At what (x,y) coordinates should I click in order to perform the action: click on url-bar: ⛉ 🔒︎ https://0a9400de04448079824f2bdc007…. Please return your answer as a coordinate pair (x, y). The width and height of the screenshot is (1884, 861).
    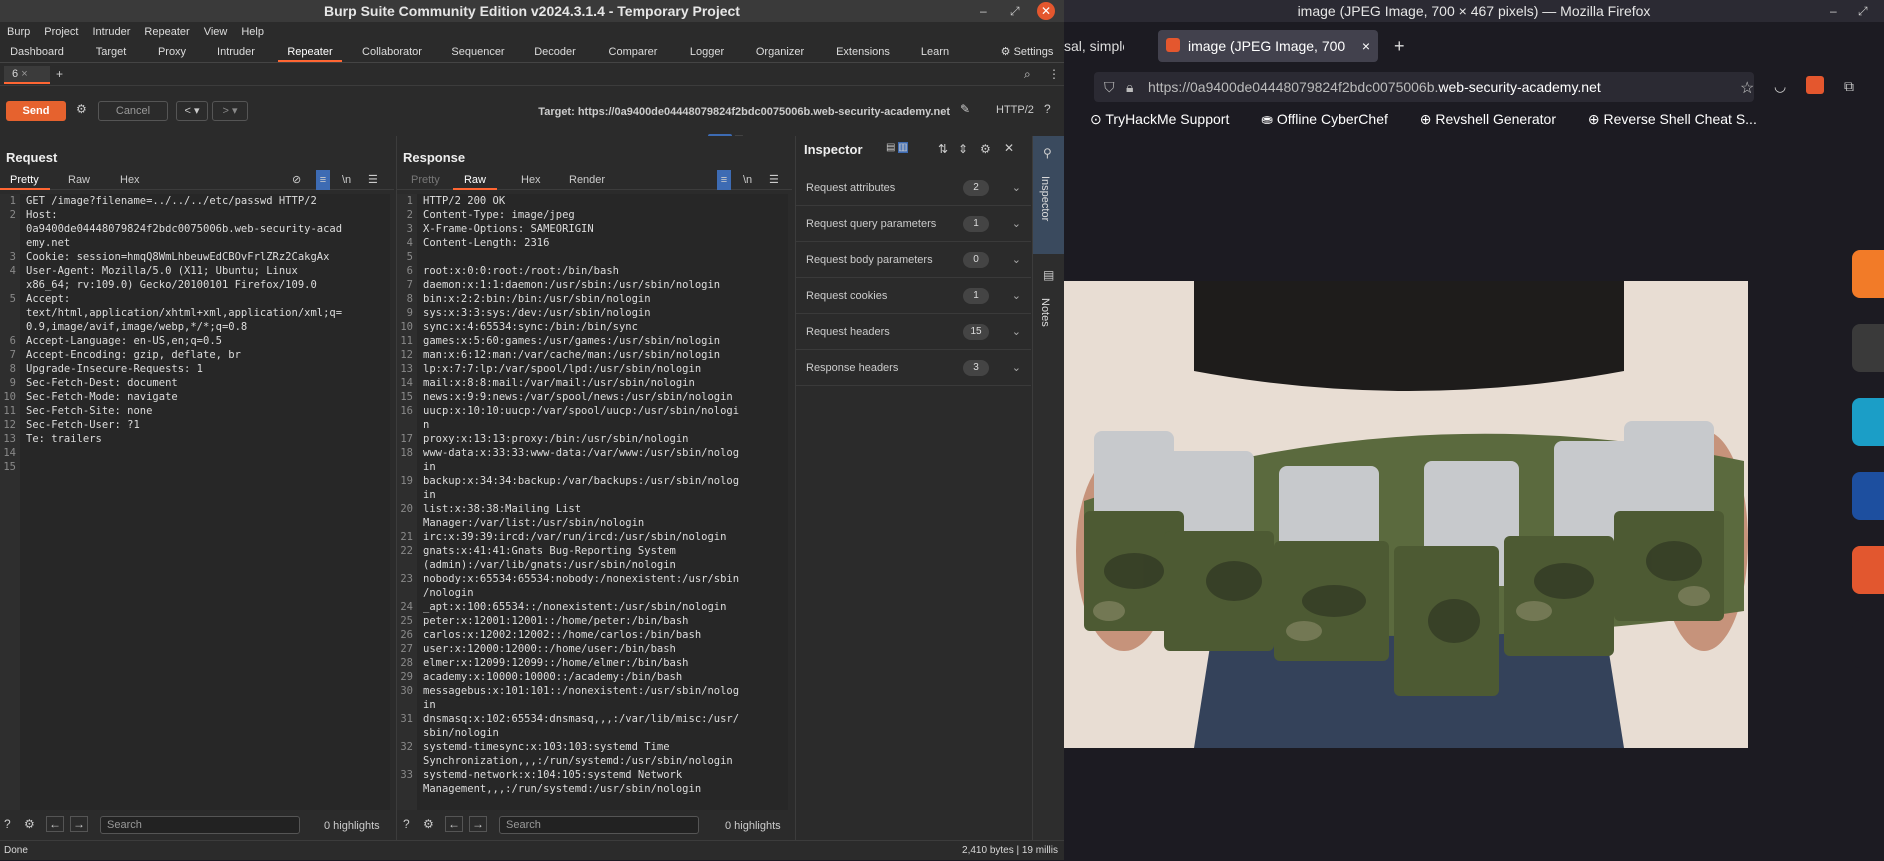
    Looking at the image, I should click on (1424, 87).